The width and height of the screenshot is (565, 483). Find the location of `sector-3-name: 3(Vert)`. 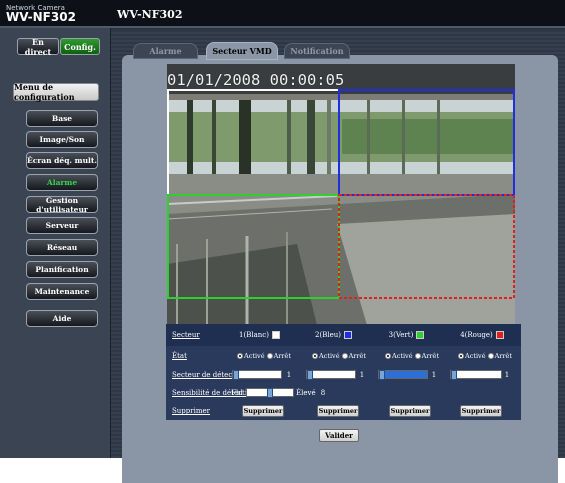

sector-3-name: 3(Vert) is located at coordinates (401, 335).